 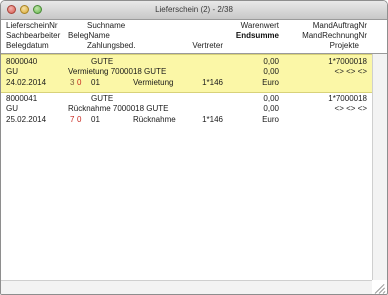 What do you see at coordinates (334, 36) in the screenshot?
I see `header-mandrechnungnr: MandRechnungNr` at bounding box center [334, 36].